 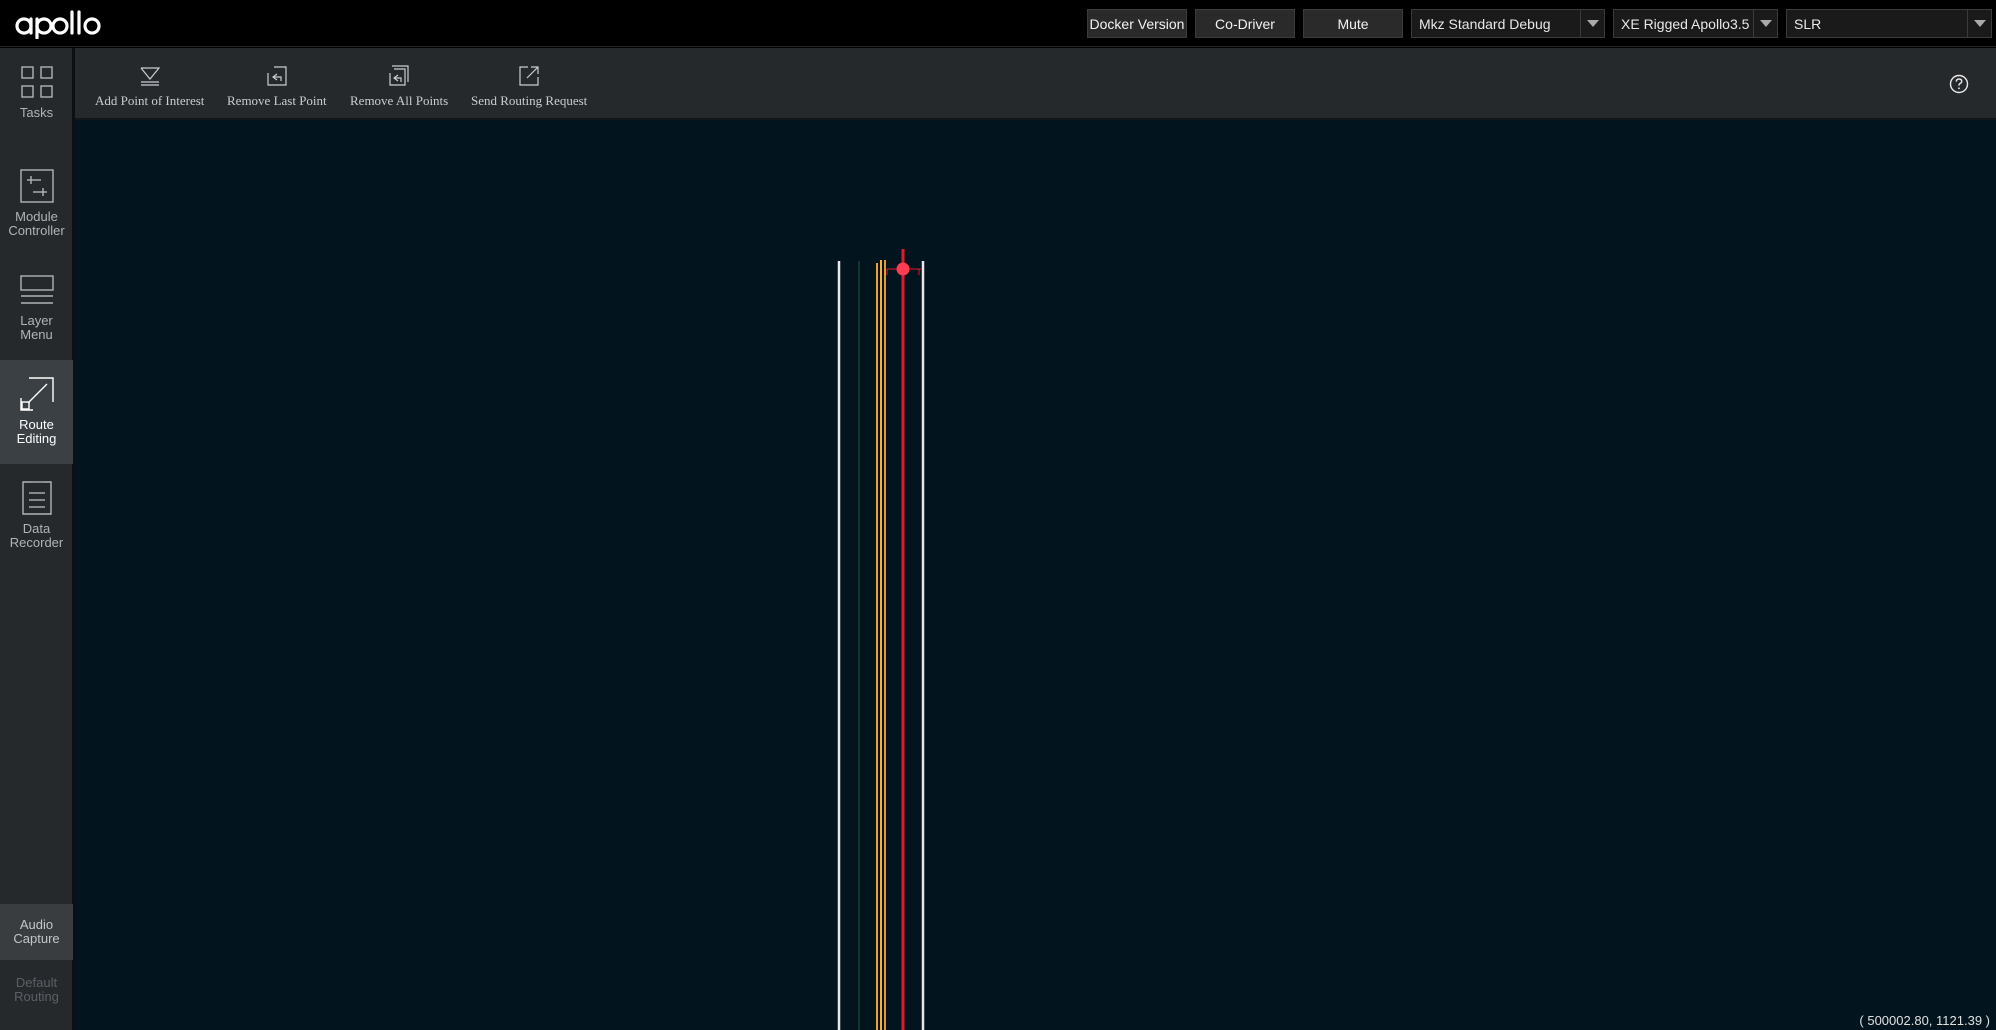 I want to click on add-point-of-interest-button: Add Point of Interest, so click(x=149, y=84).